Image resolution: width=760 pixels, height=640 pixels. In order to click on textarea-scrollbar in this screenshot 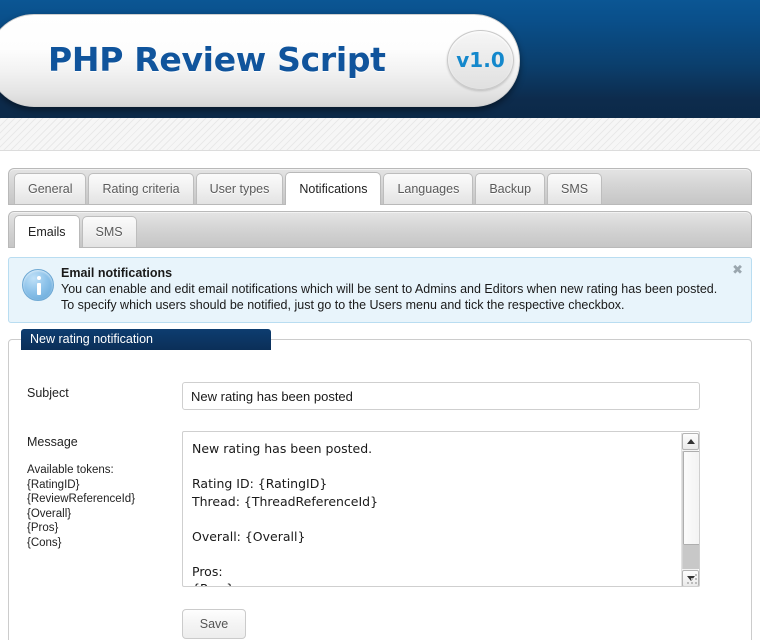, I will do `click(690, 509)`.